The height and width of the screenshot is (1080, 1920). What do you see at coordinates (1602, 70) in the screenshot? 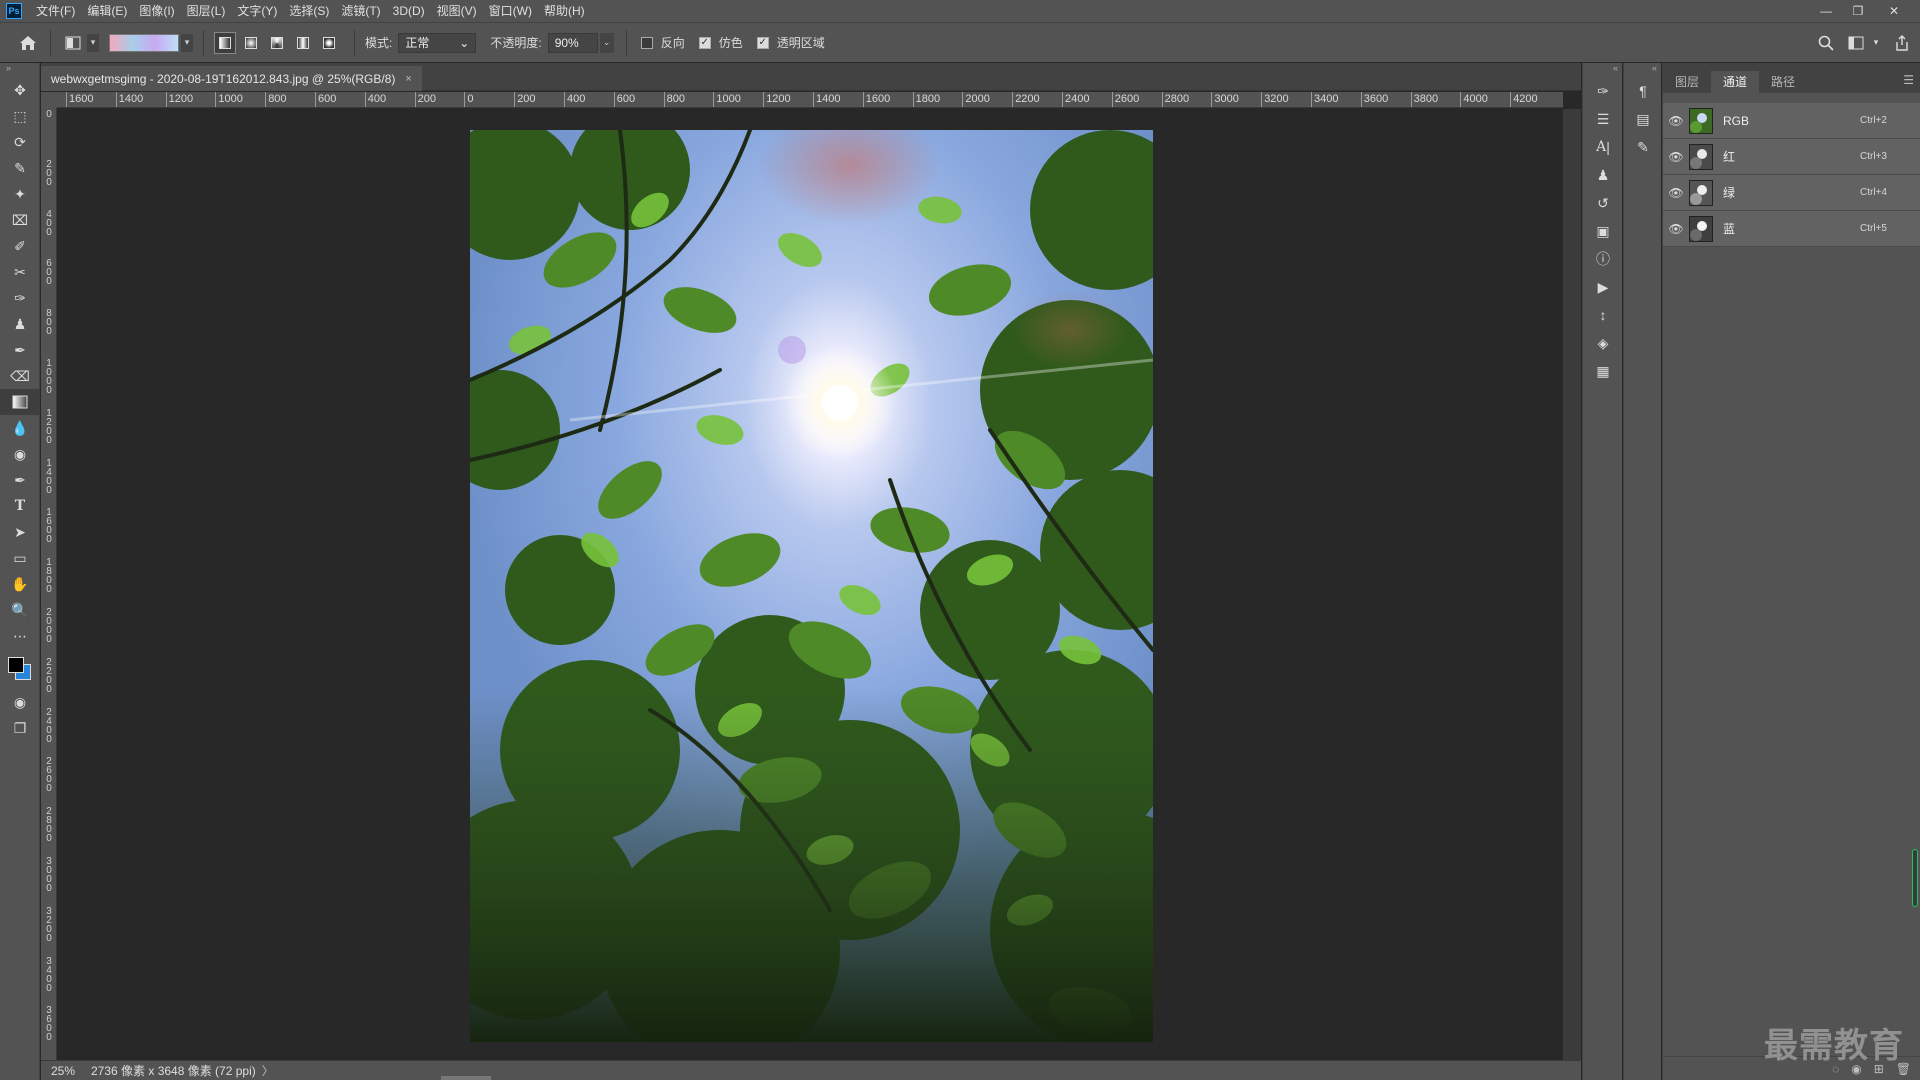
I see `collapse-dock-icon: «` at bounding box center [1602, 70].